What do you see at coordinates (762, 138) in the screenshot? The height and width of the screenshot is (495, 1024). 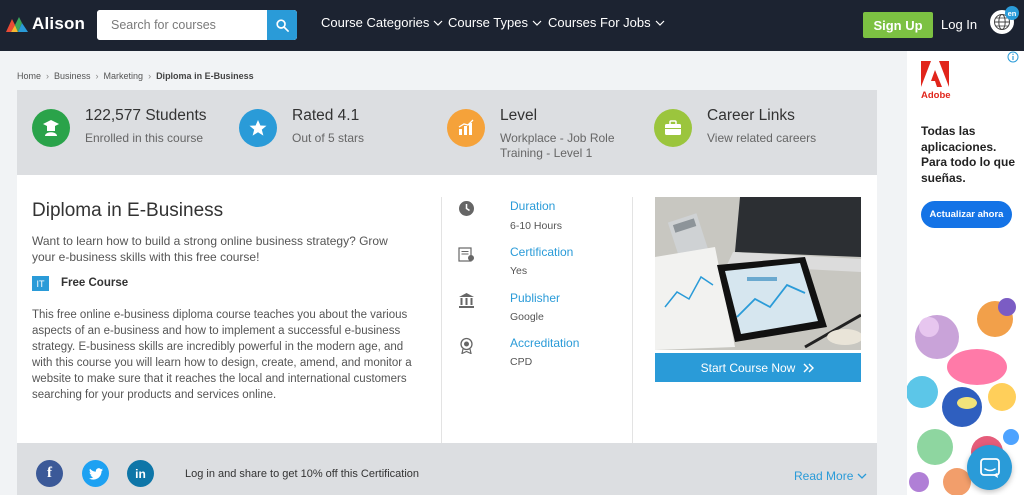 I see `stat-subtitle: View related careers` at bounding box center [762, 138].